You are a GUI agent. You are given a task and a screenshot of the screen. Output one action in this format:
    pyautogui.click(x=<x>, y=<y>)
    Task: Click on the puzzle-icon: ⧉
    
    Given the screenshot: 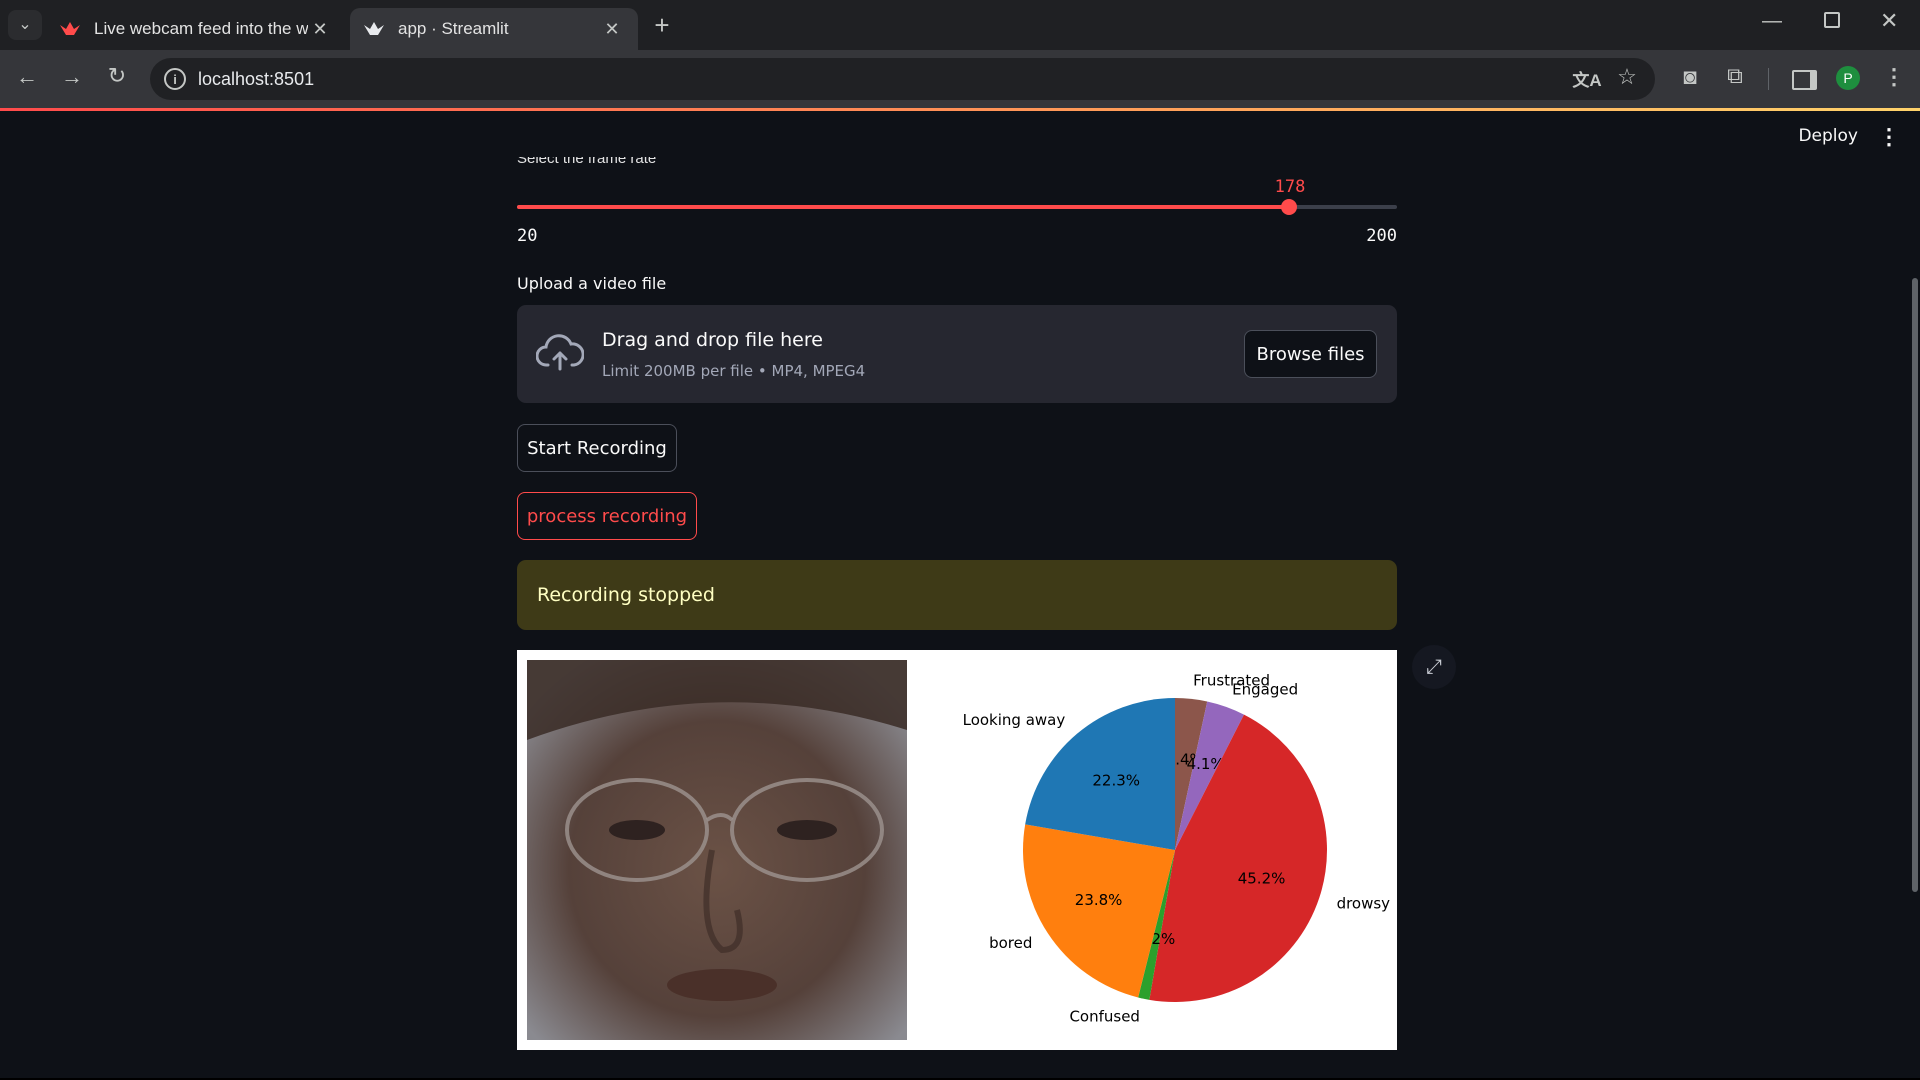 What is the action you would take?
    pyautogui.click(x=1735, y=76)
    